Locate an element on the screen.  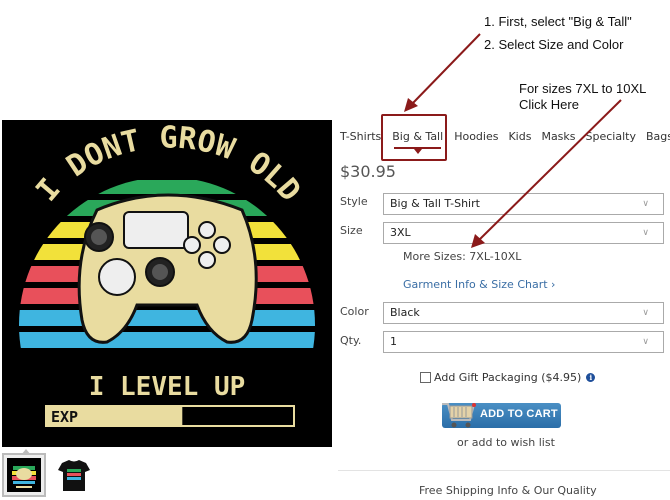
thumbnail-shirt is located at coordinates (74, 475).